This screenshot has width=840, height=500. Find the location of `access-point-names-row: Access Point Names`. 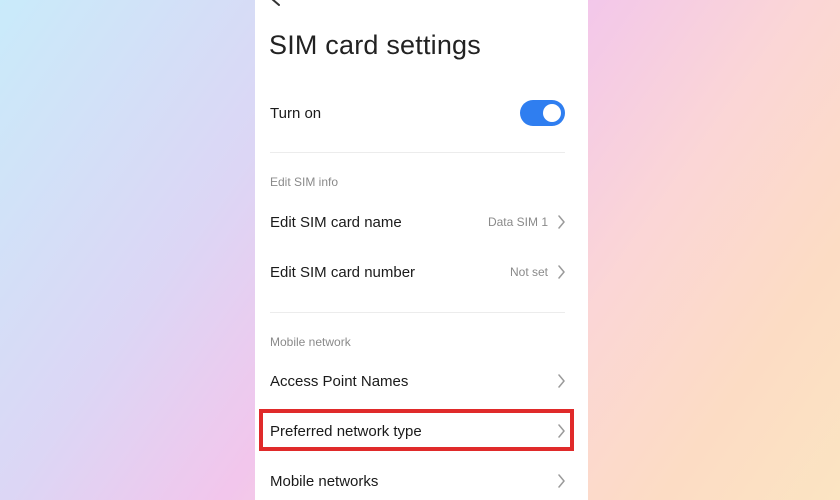

access-point-names-row: Access Point Names is located at coordinates (421, 381).